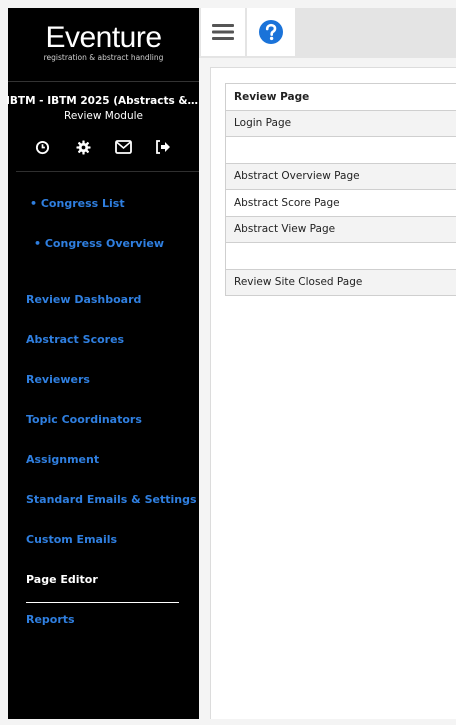 The height and width of the screenshot is (725, 456). I want to click on page-link-review-site-closed-page: Review Site Closed Page, so click(340, 282).